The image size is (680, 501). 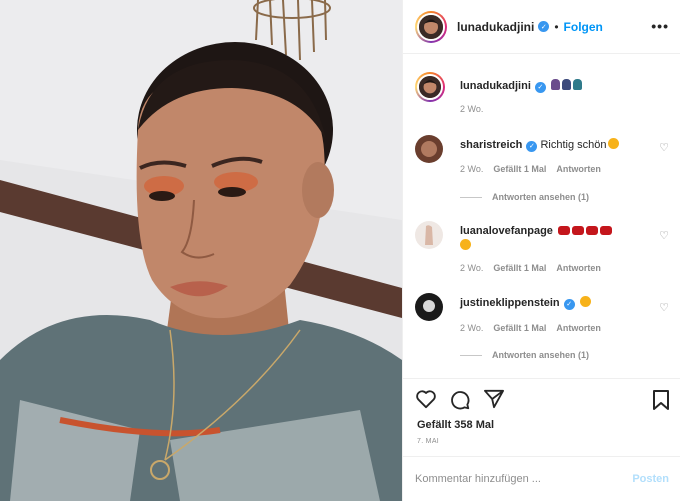 I want to click on woman-emoji-icon, so click(x=555, y=84).